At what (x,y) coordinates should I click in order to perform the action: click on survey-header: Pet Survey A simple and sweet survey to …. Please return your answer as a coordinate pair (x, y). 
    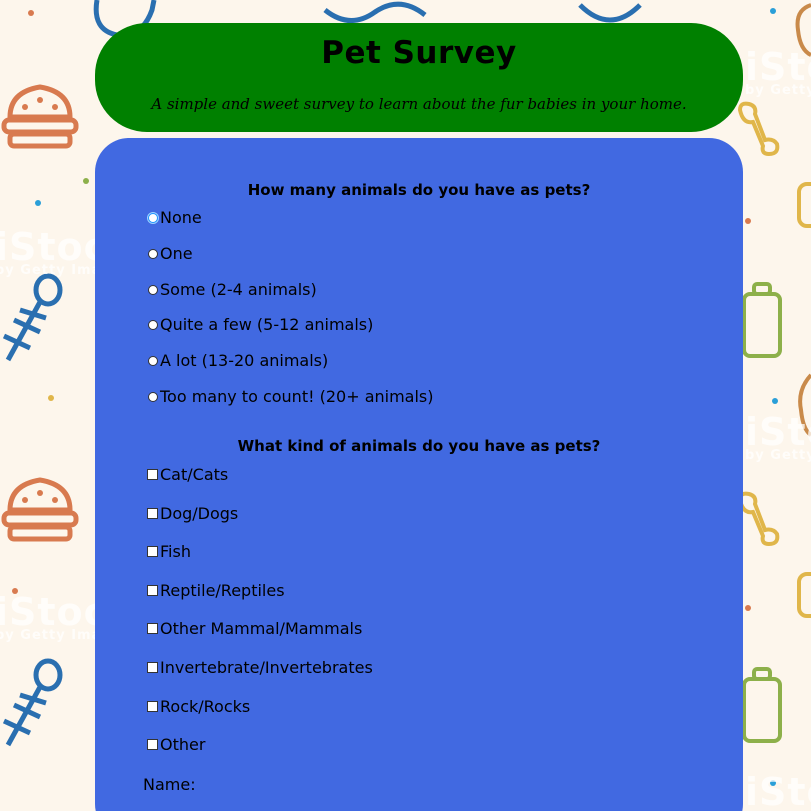
    Looking at the image, I should click on (419, 77).